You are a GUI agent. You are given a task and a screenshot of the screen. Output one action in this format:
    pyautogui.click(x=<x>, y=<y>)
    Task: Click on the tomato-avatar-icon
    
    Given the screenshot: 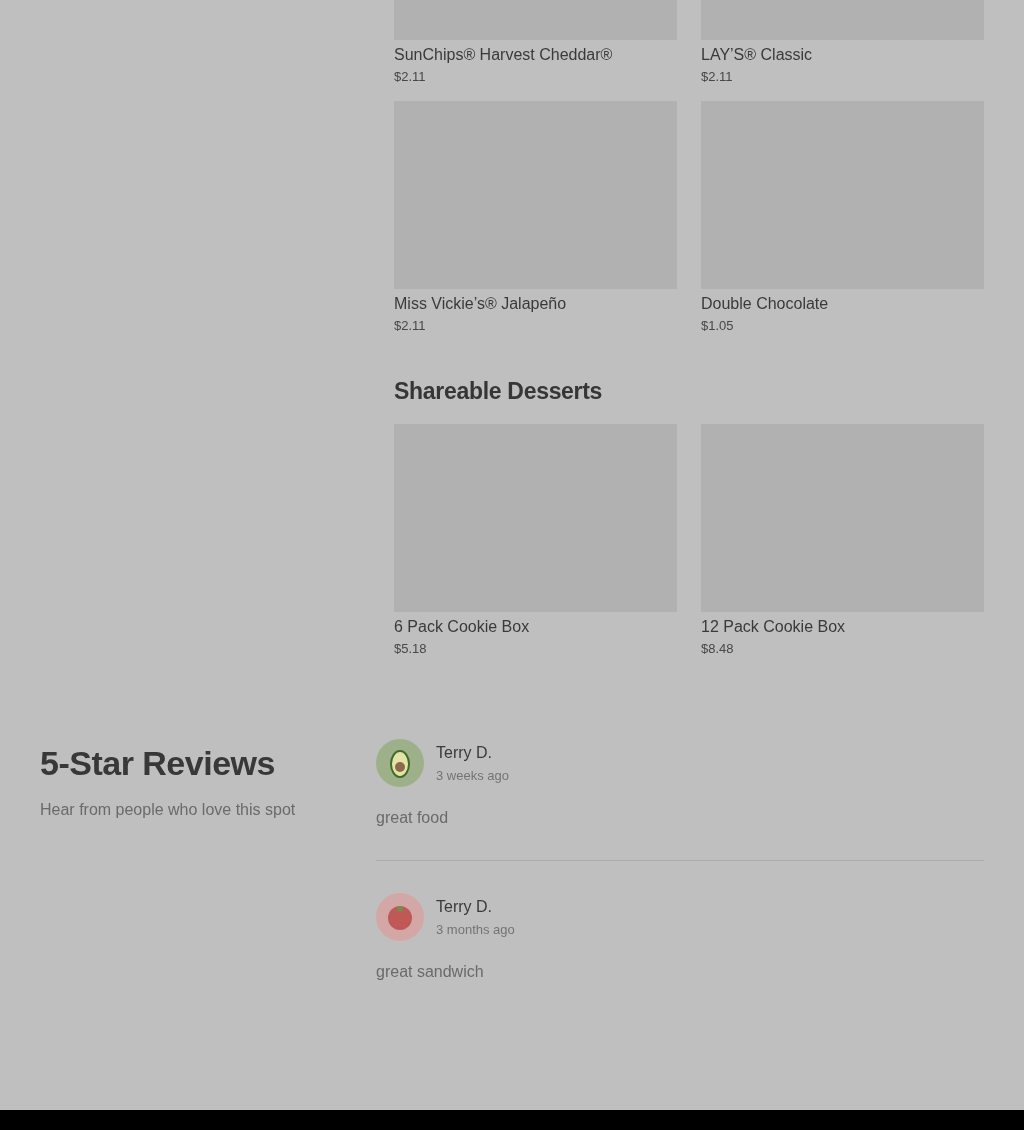 What is the action you would take?
    pyautogui.click(x=400, y=917)
    